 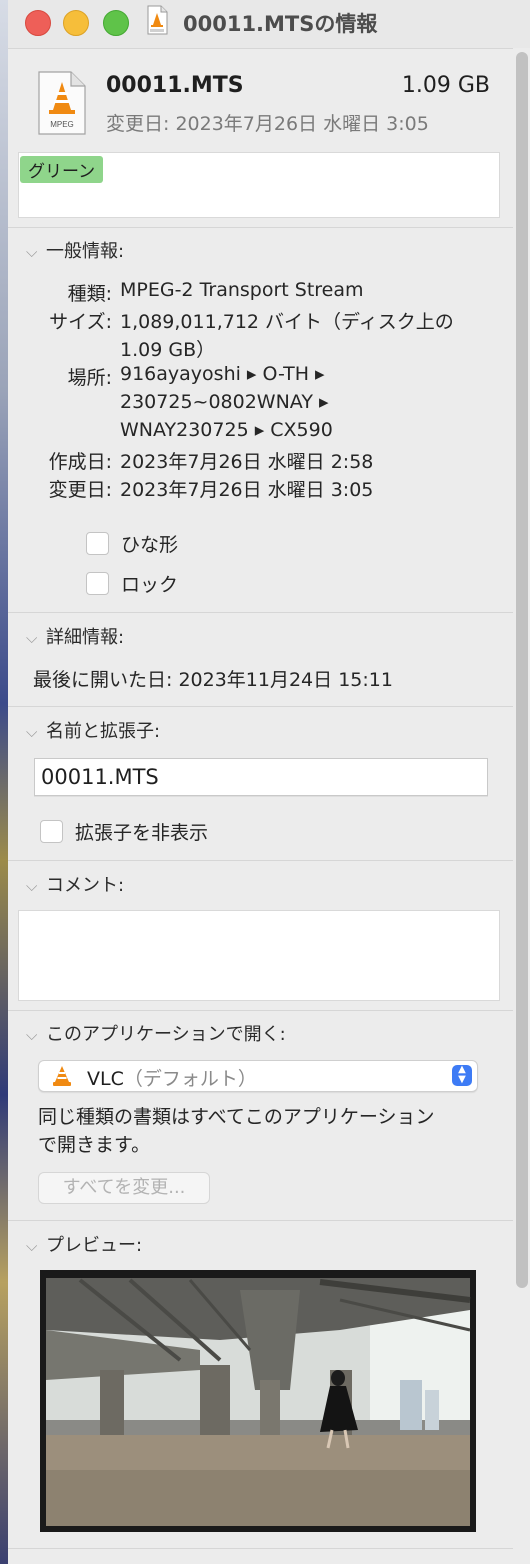 I want to click on section-more-info-label: 詳細情報:, so click(x=85, y=637).